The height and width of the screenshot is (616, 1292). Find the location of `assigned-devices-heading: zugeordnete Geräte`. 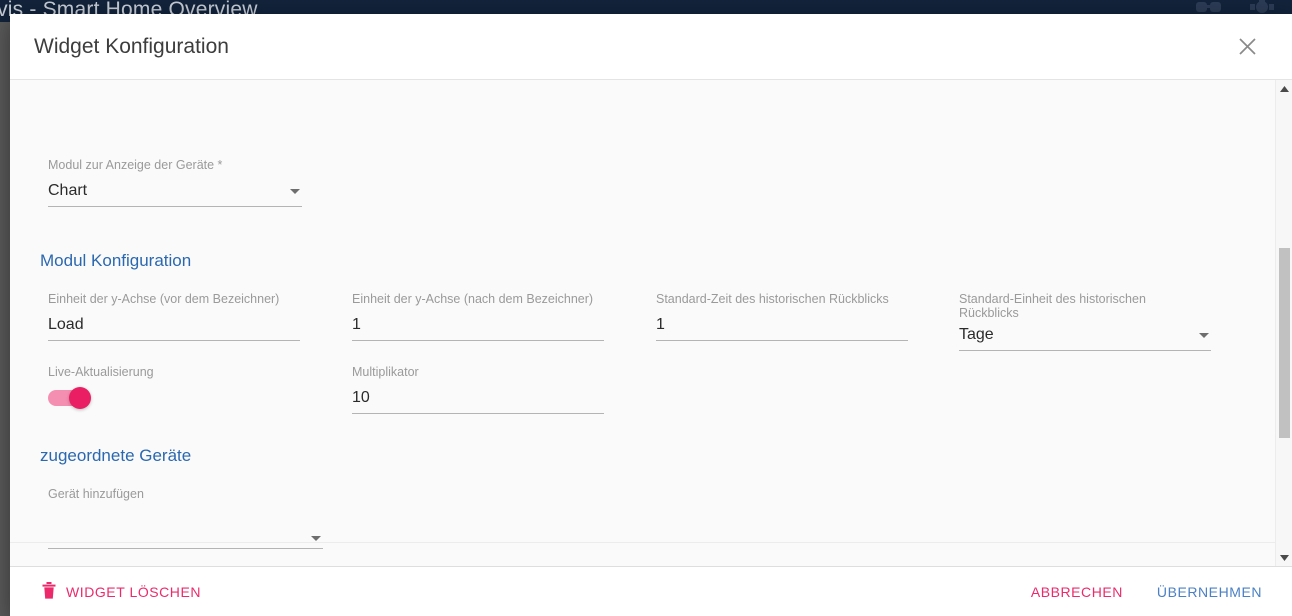

assigned-devices-heading: zugeordnete Geräte is located at coordinates (116, 455).